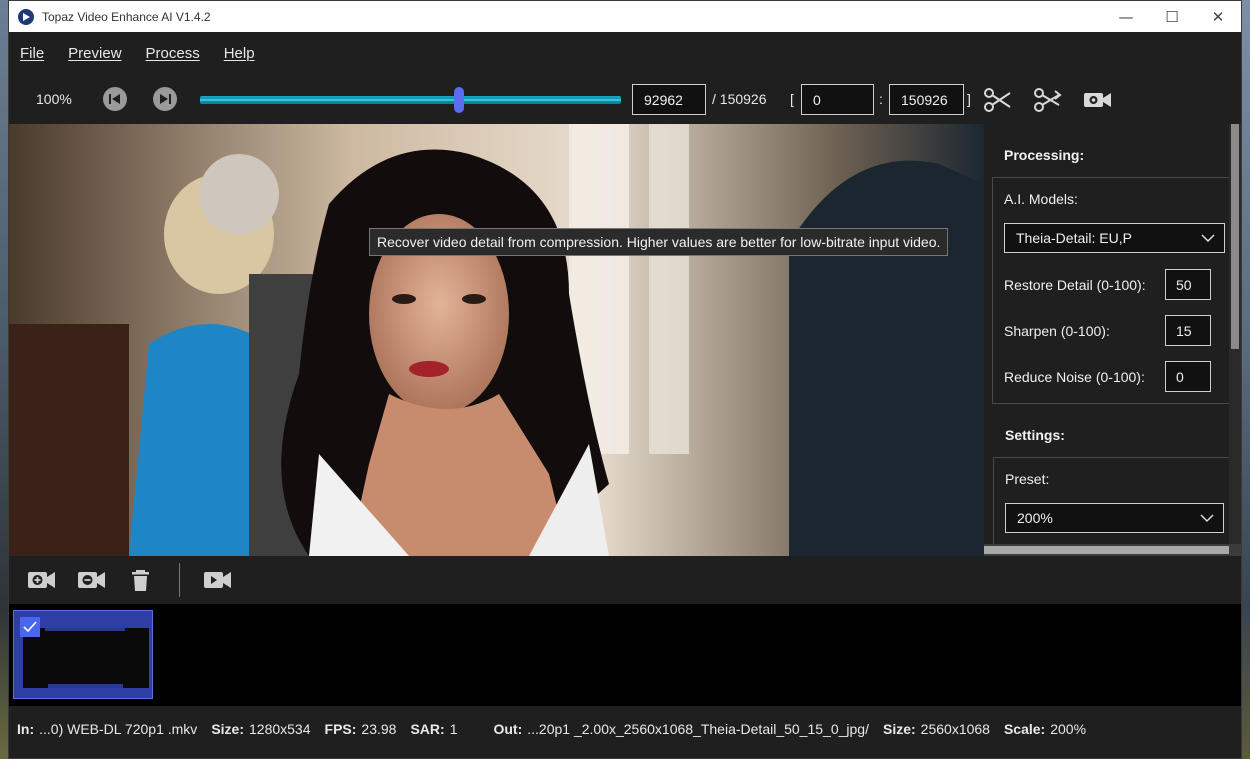  I want to click on process-video-icon, so click(218, 580).